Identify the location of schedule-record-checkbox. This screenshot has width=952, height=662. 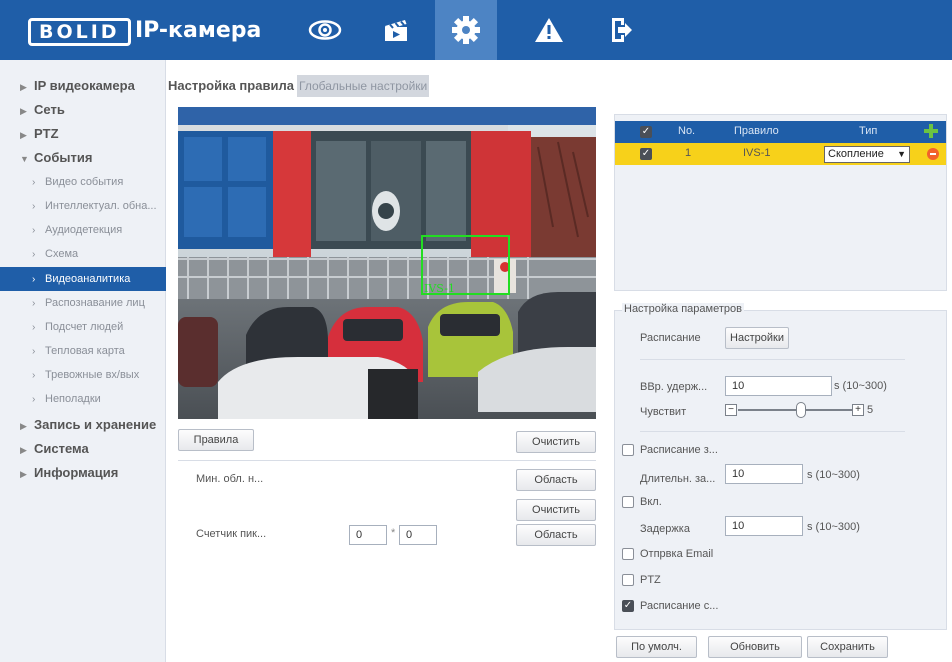
(628, 450).